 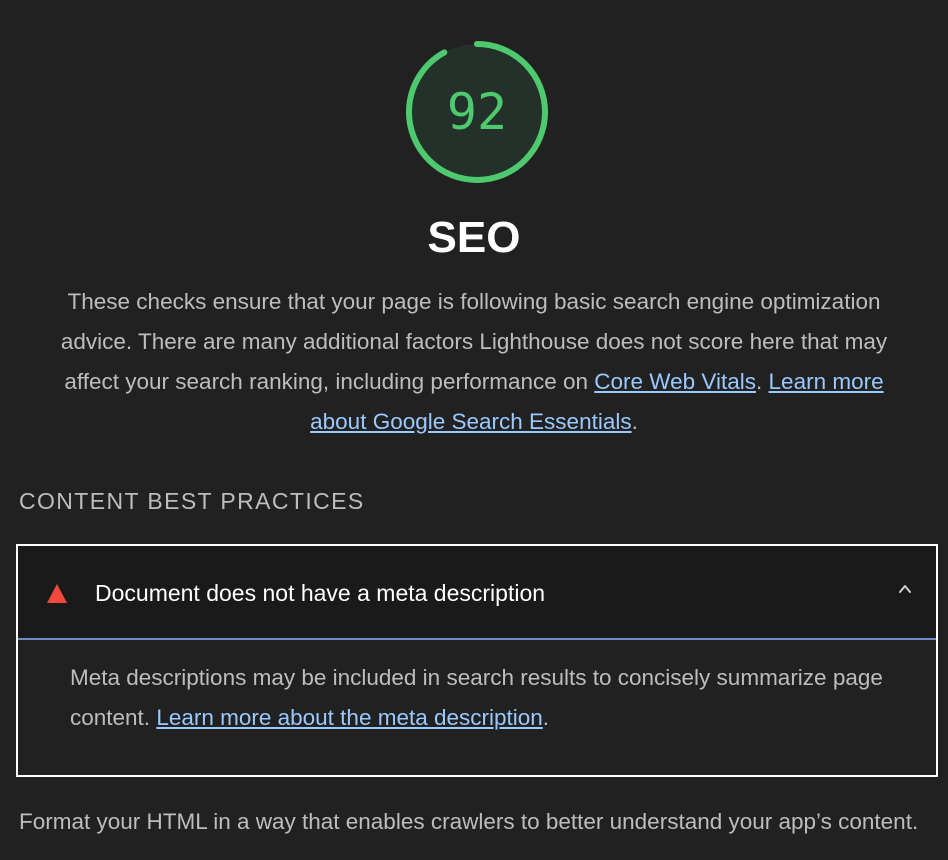 What do you see at coordinates (546, 717) in the screenshot?
I see `audit-description-end: .` at bounding box center [546, 717].